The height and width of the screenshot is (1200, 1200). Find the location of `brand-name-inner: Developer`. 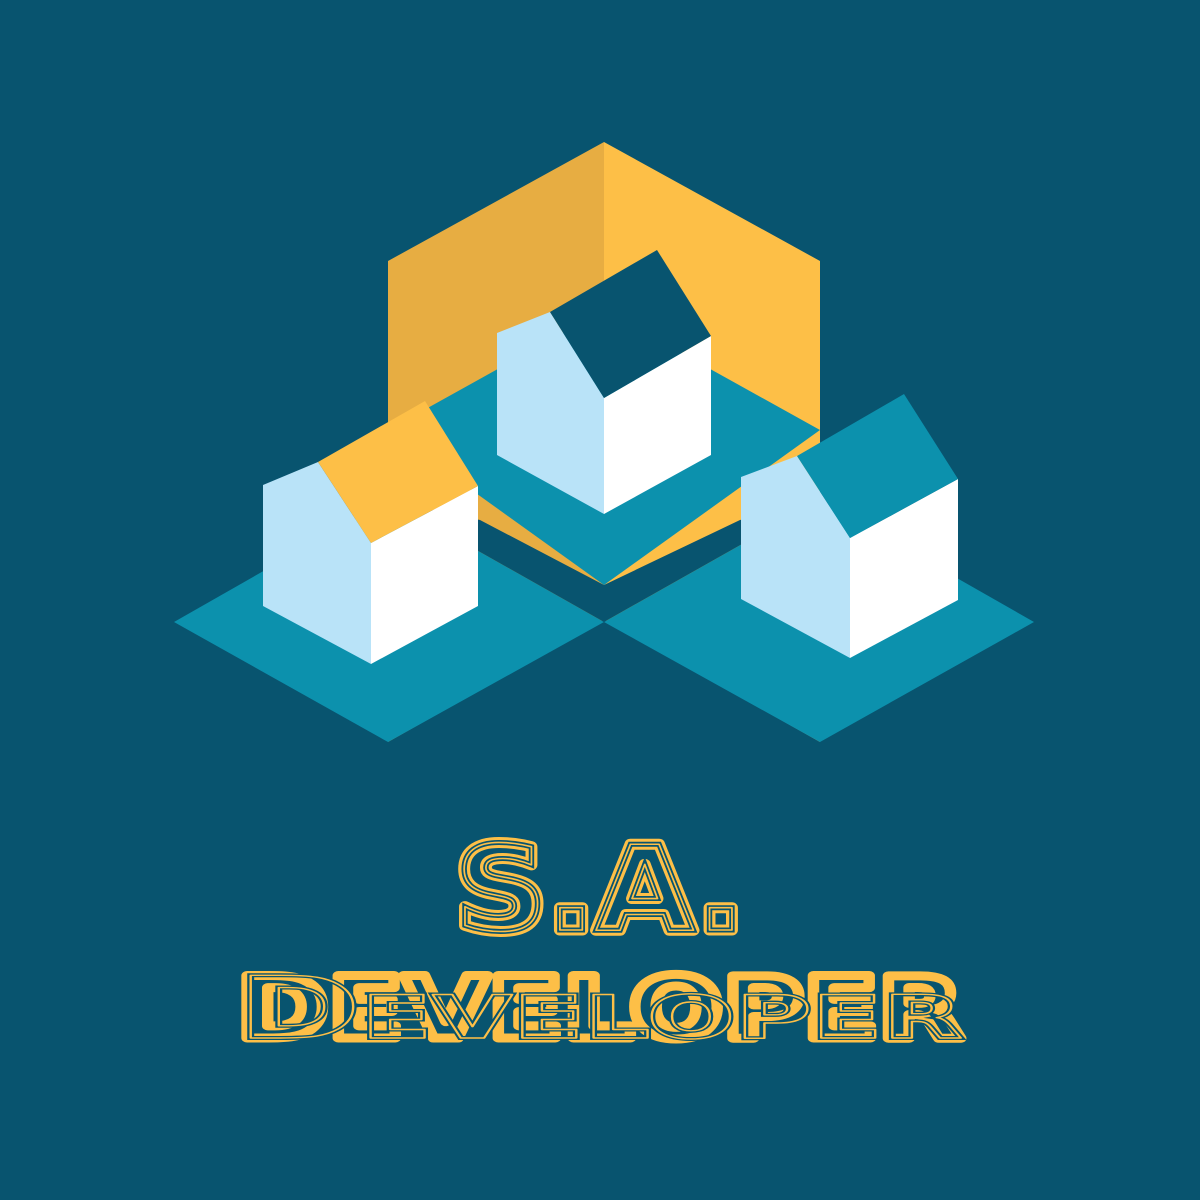

brand-name-inner: Developer is located at coordinates (600, 1009).